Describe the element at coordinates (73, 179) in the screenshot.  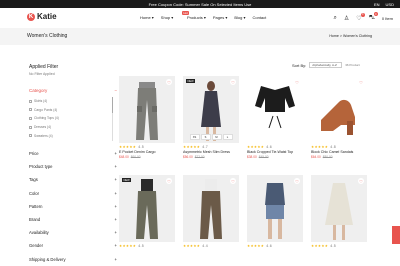
I see `facet-tags: Tags +` at that location.